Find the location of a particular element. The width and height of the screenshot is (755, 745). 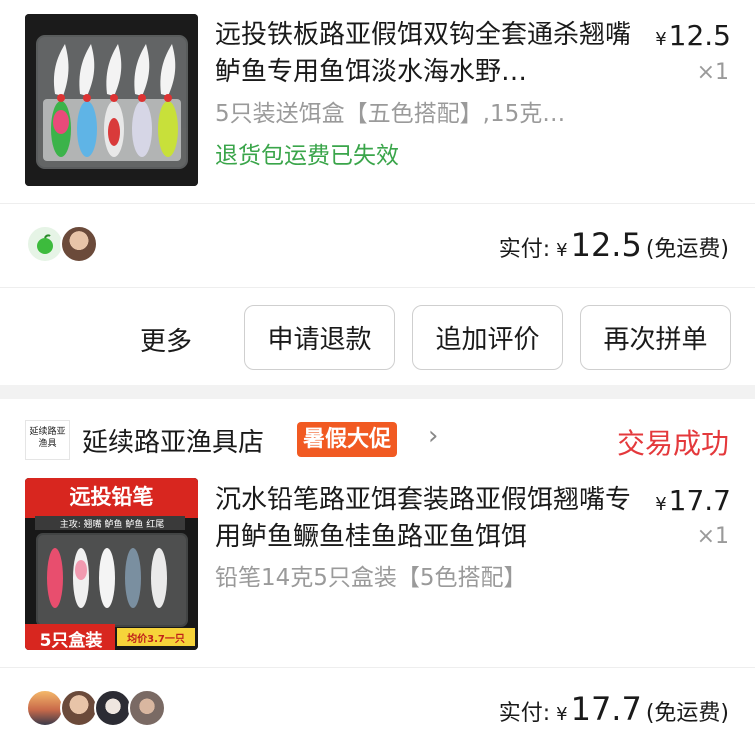

more-button: 更多 is located at coordinates (166, 339).